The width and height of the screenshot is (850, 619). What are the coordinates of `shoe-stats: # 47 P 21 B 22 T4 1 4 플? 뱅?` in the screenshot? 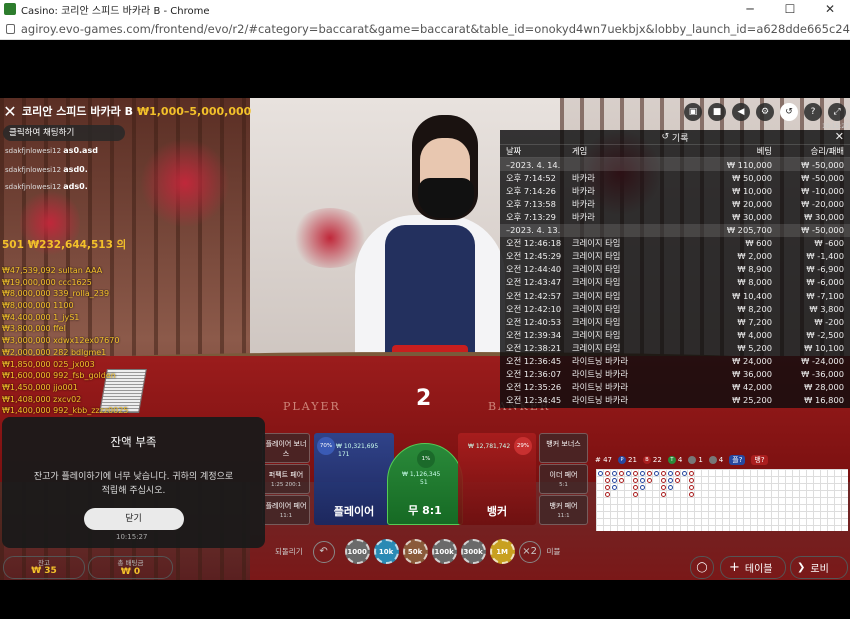 It's located at (722, 459).